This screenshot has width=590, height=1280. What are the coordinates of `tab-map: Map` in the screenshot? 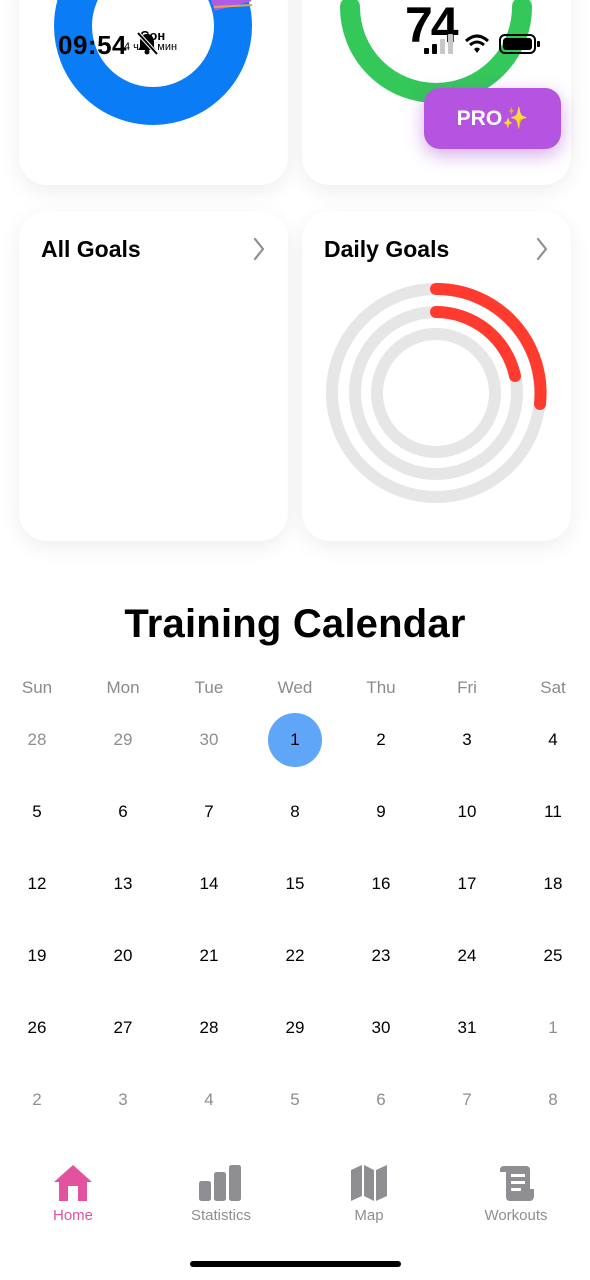 It's located at (369, 1193).